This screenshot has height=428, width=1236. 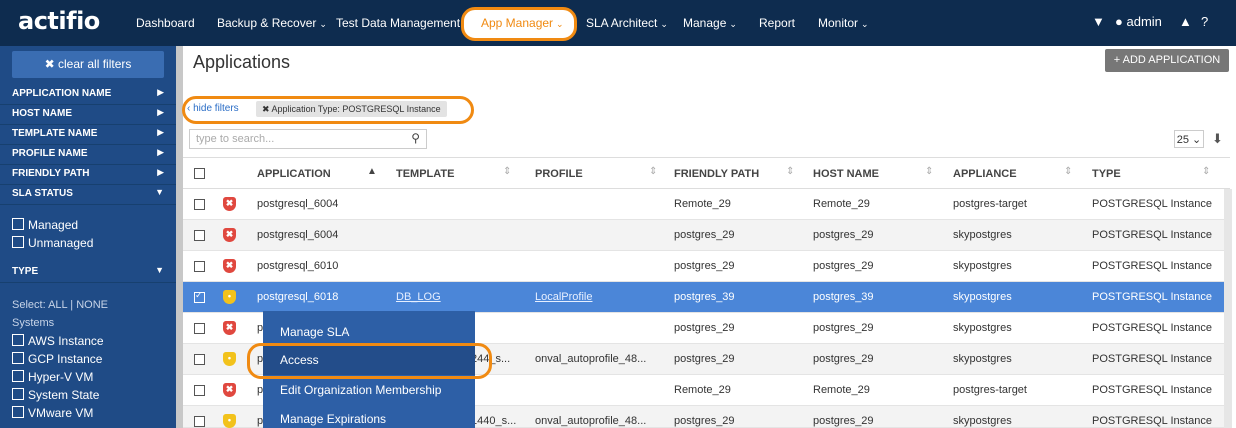 What do you see at coordinates (522, 23) in the screenshot?
I see `nav-app-manager: App Manager ⌄` at bounding box center [522, 23].